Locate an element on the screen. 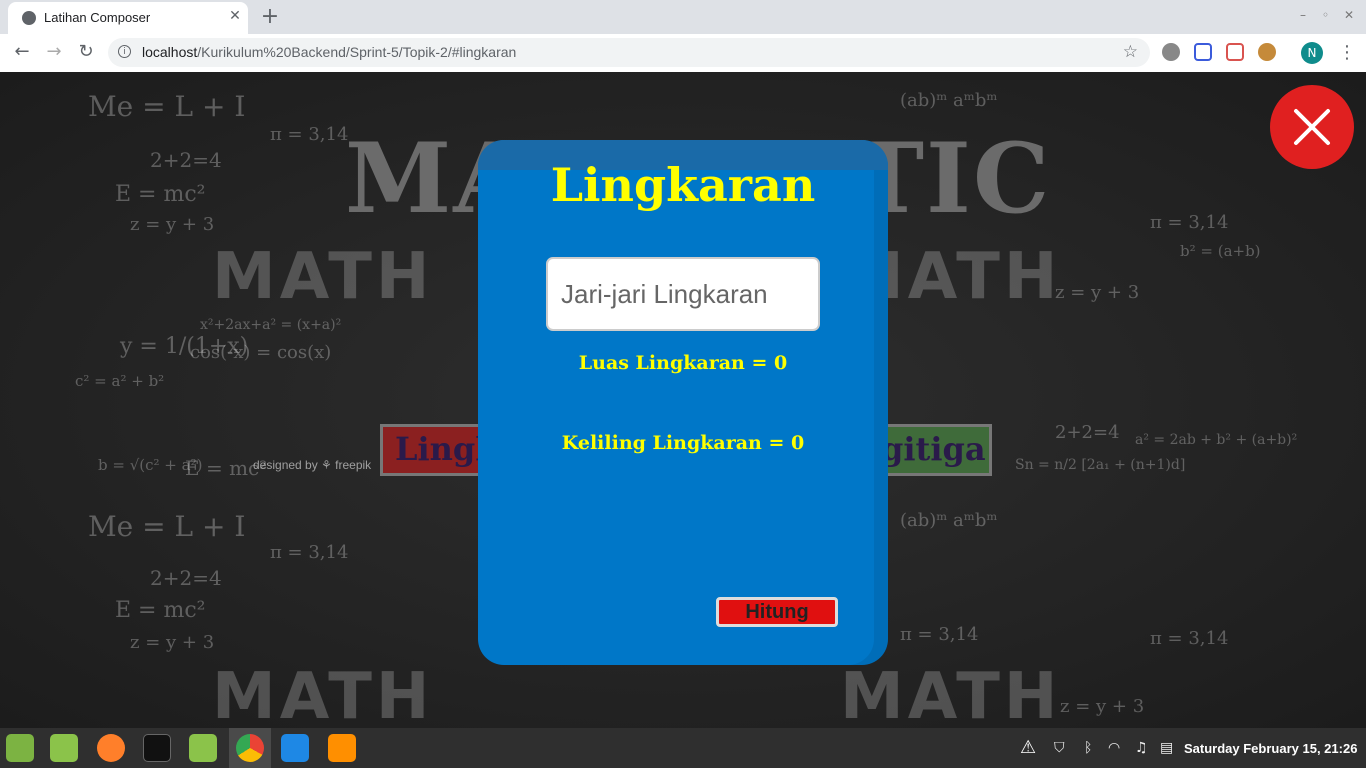 This screenshot has width=1366, height=768. new-tab-button: + is located at coordinates (270, 16).